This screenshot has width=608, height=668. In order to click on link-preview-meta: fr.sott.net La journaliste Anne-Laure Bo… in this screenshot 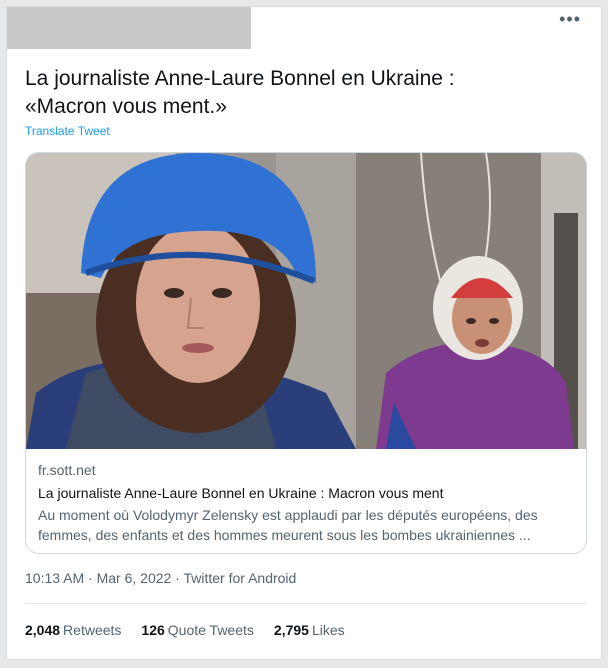, I will do `click(308, 503)`.